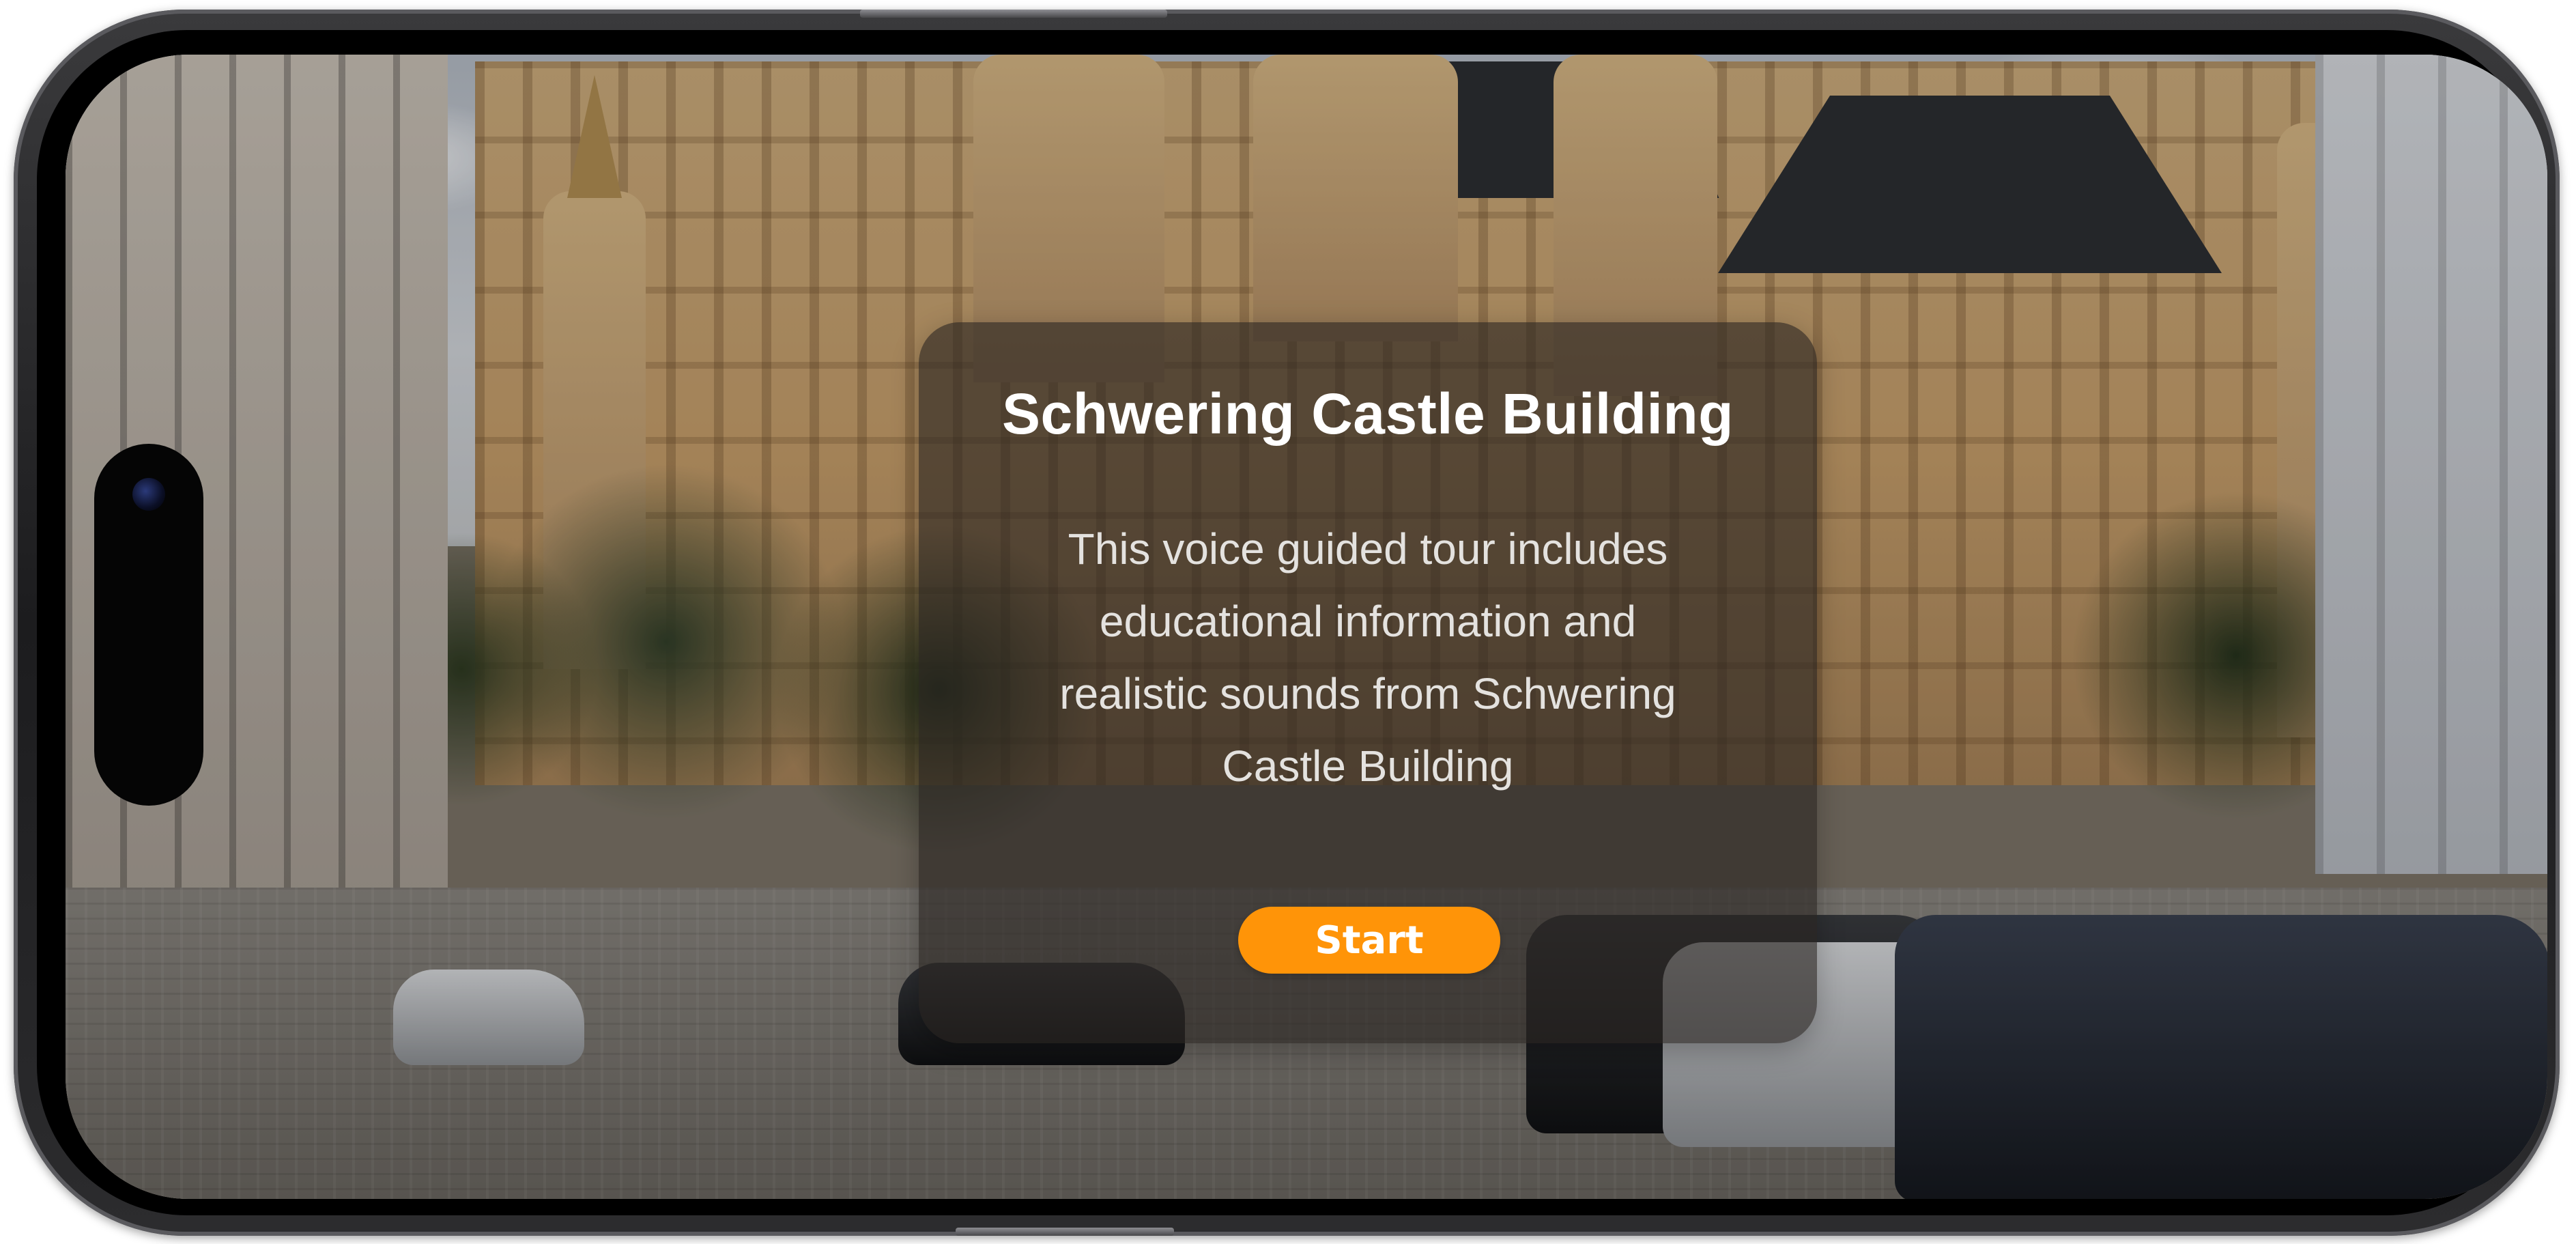  What do you see at coordinates (148, 494) in the screenshot?
I see `front-camera-icon` at bounding box center [148, 494].